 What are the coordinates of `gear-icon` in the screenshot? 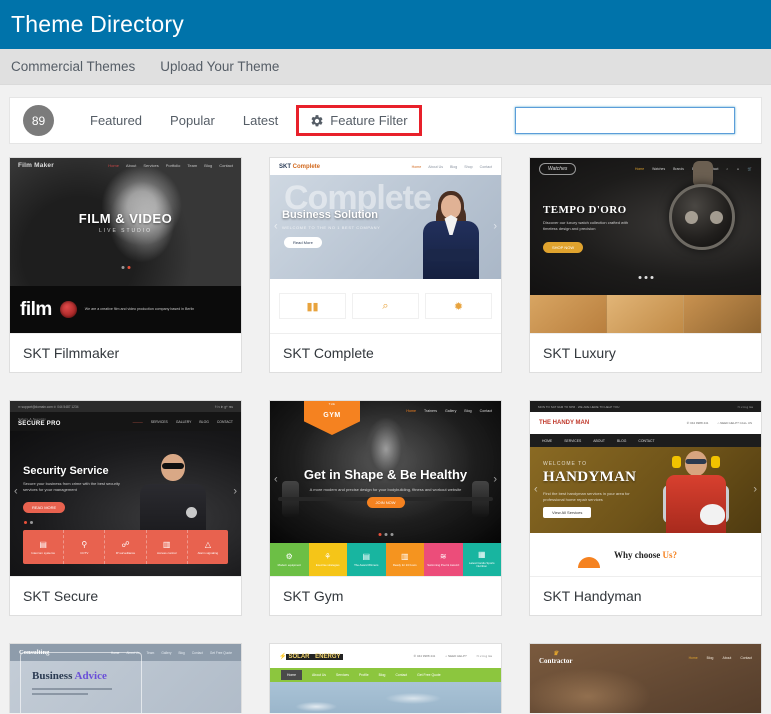 It's located at (317, 120).